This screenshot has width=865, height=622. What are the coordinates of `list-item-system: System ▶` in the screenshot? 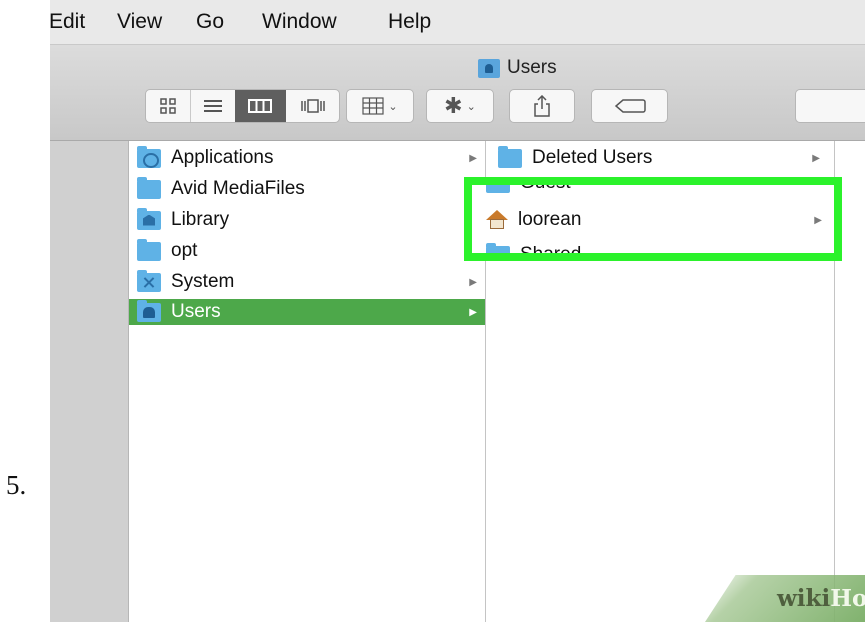 It's located at (307, 282).